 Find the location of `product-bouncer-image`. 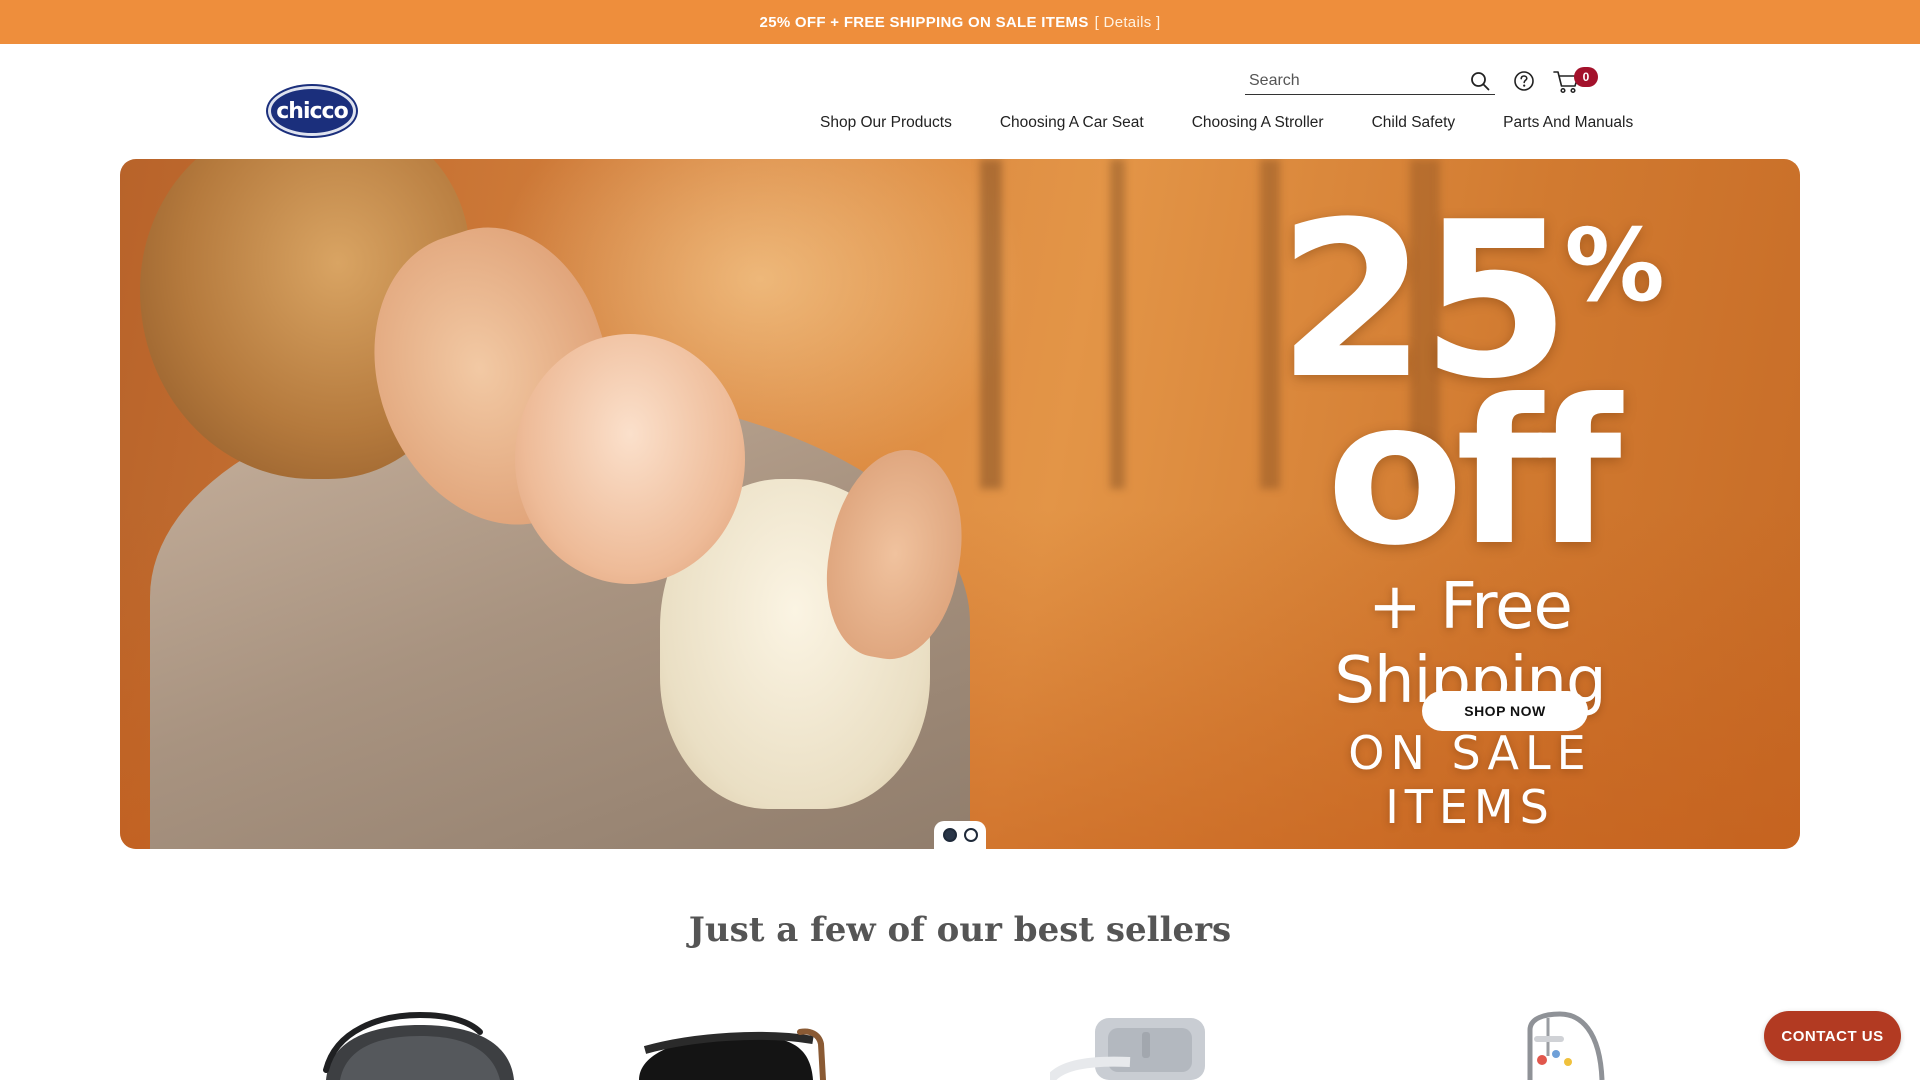

product-bouncer-image is located at coordinates (1555, 1045).